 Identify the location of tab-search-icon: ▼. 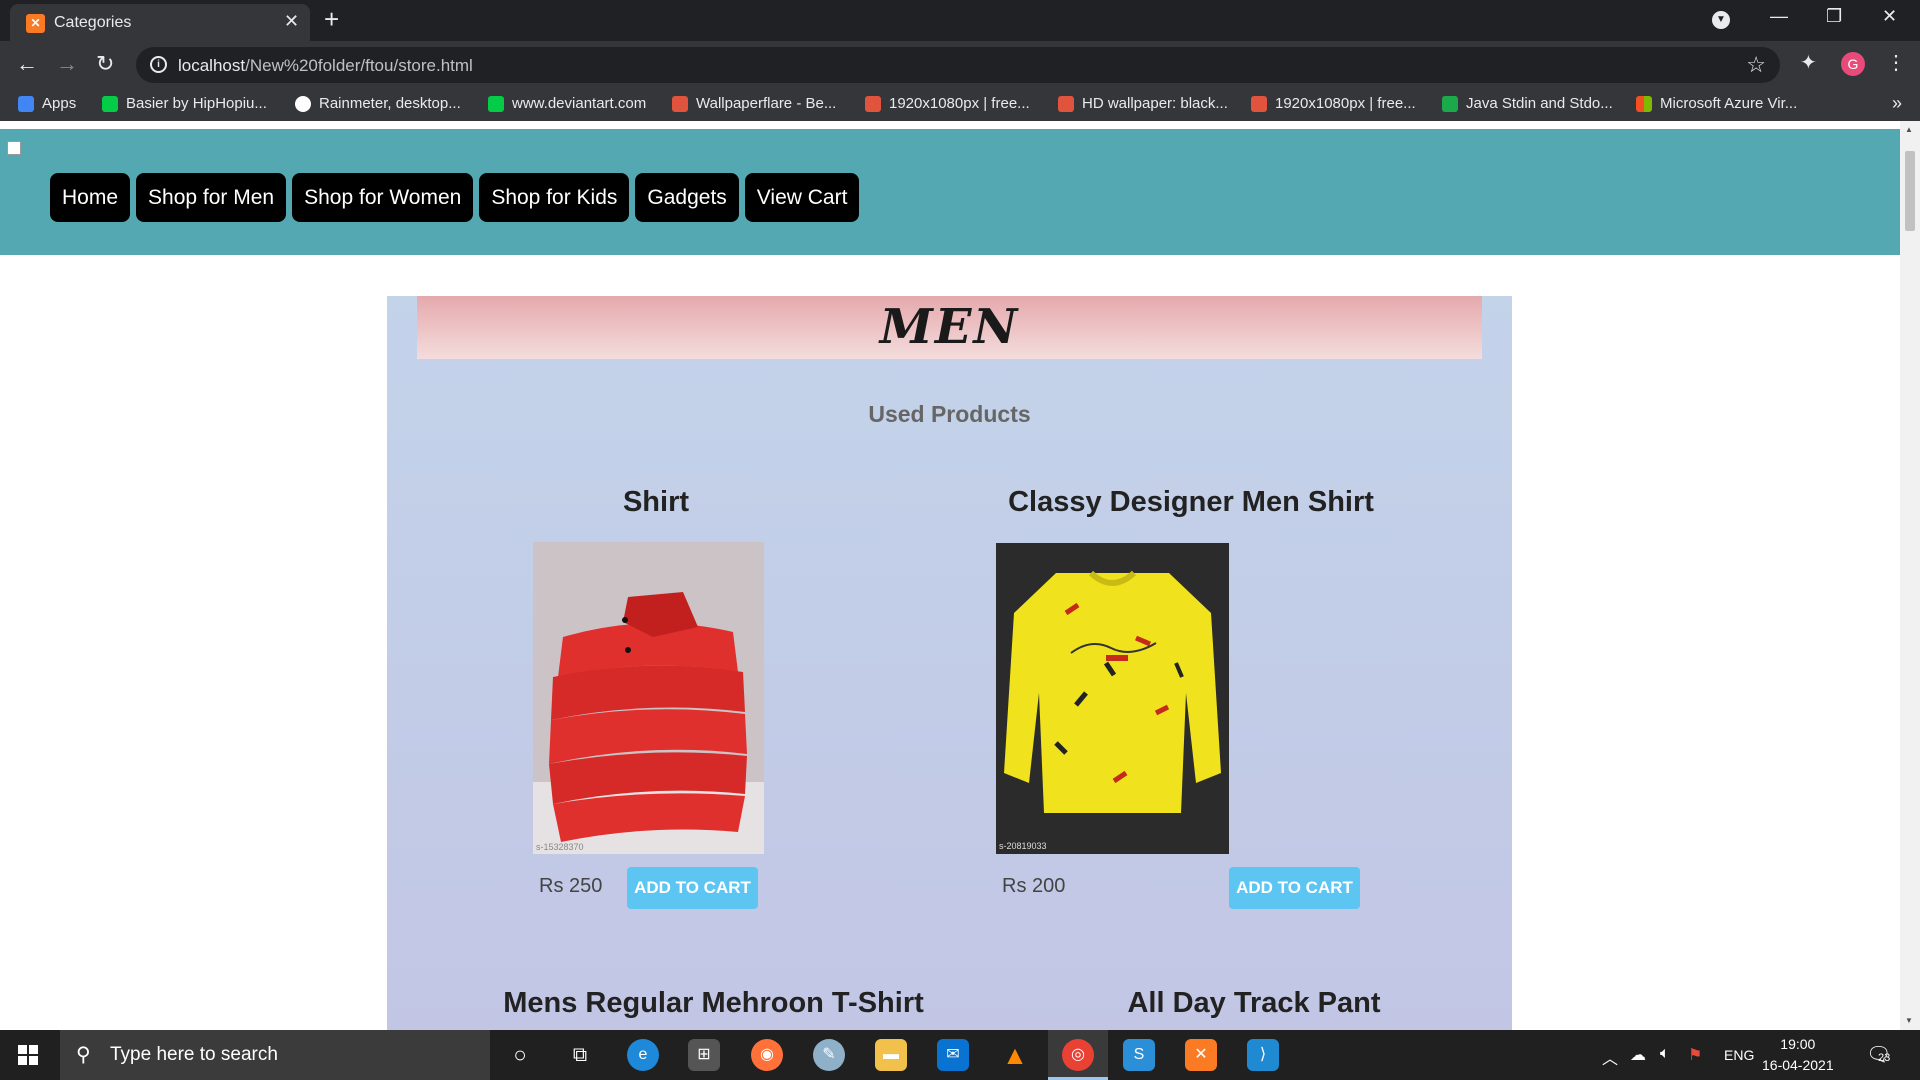
(1721, 20).